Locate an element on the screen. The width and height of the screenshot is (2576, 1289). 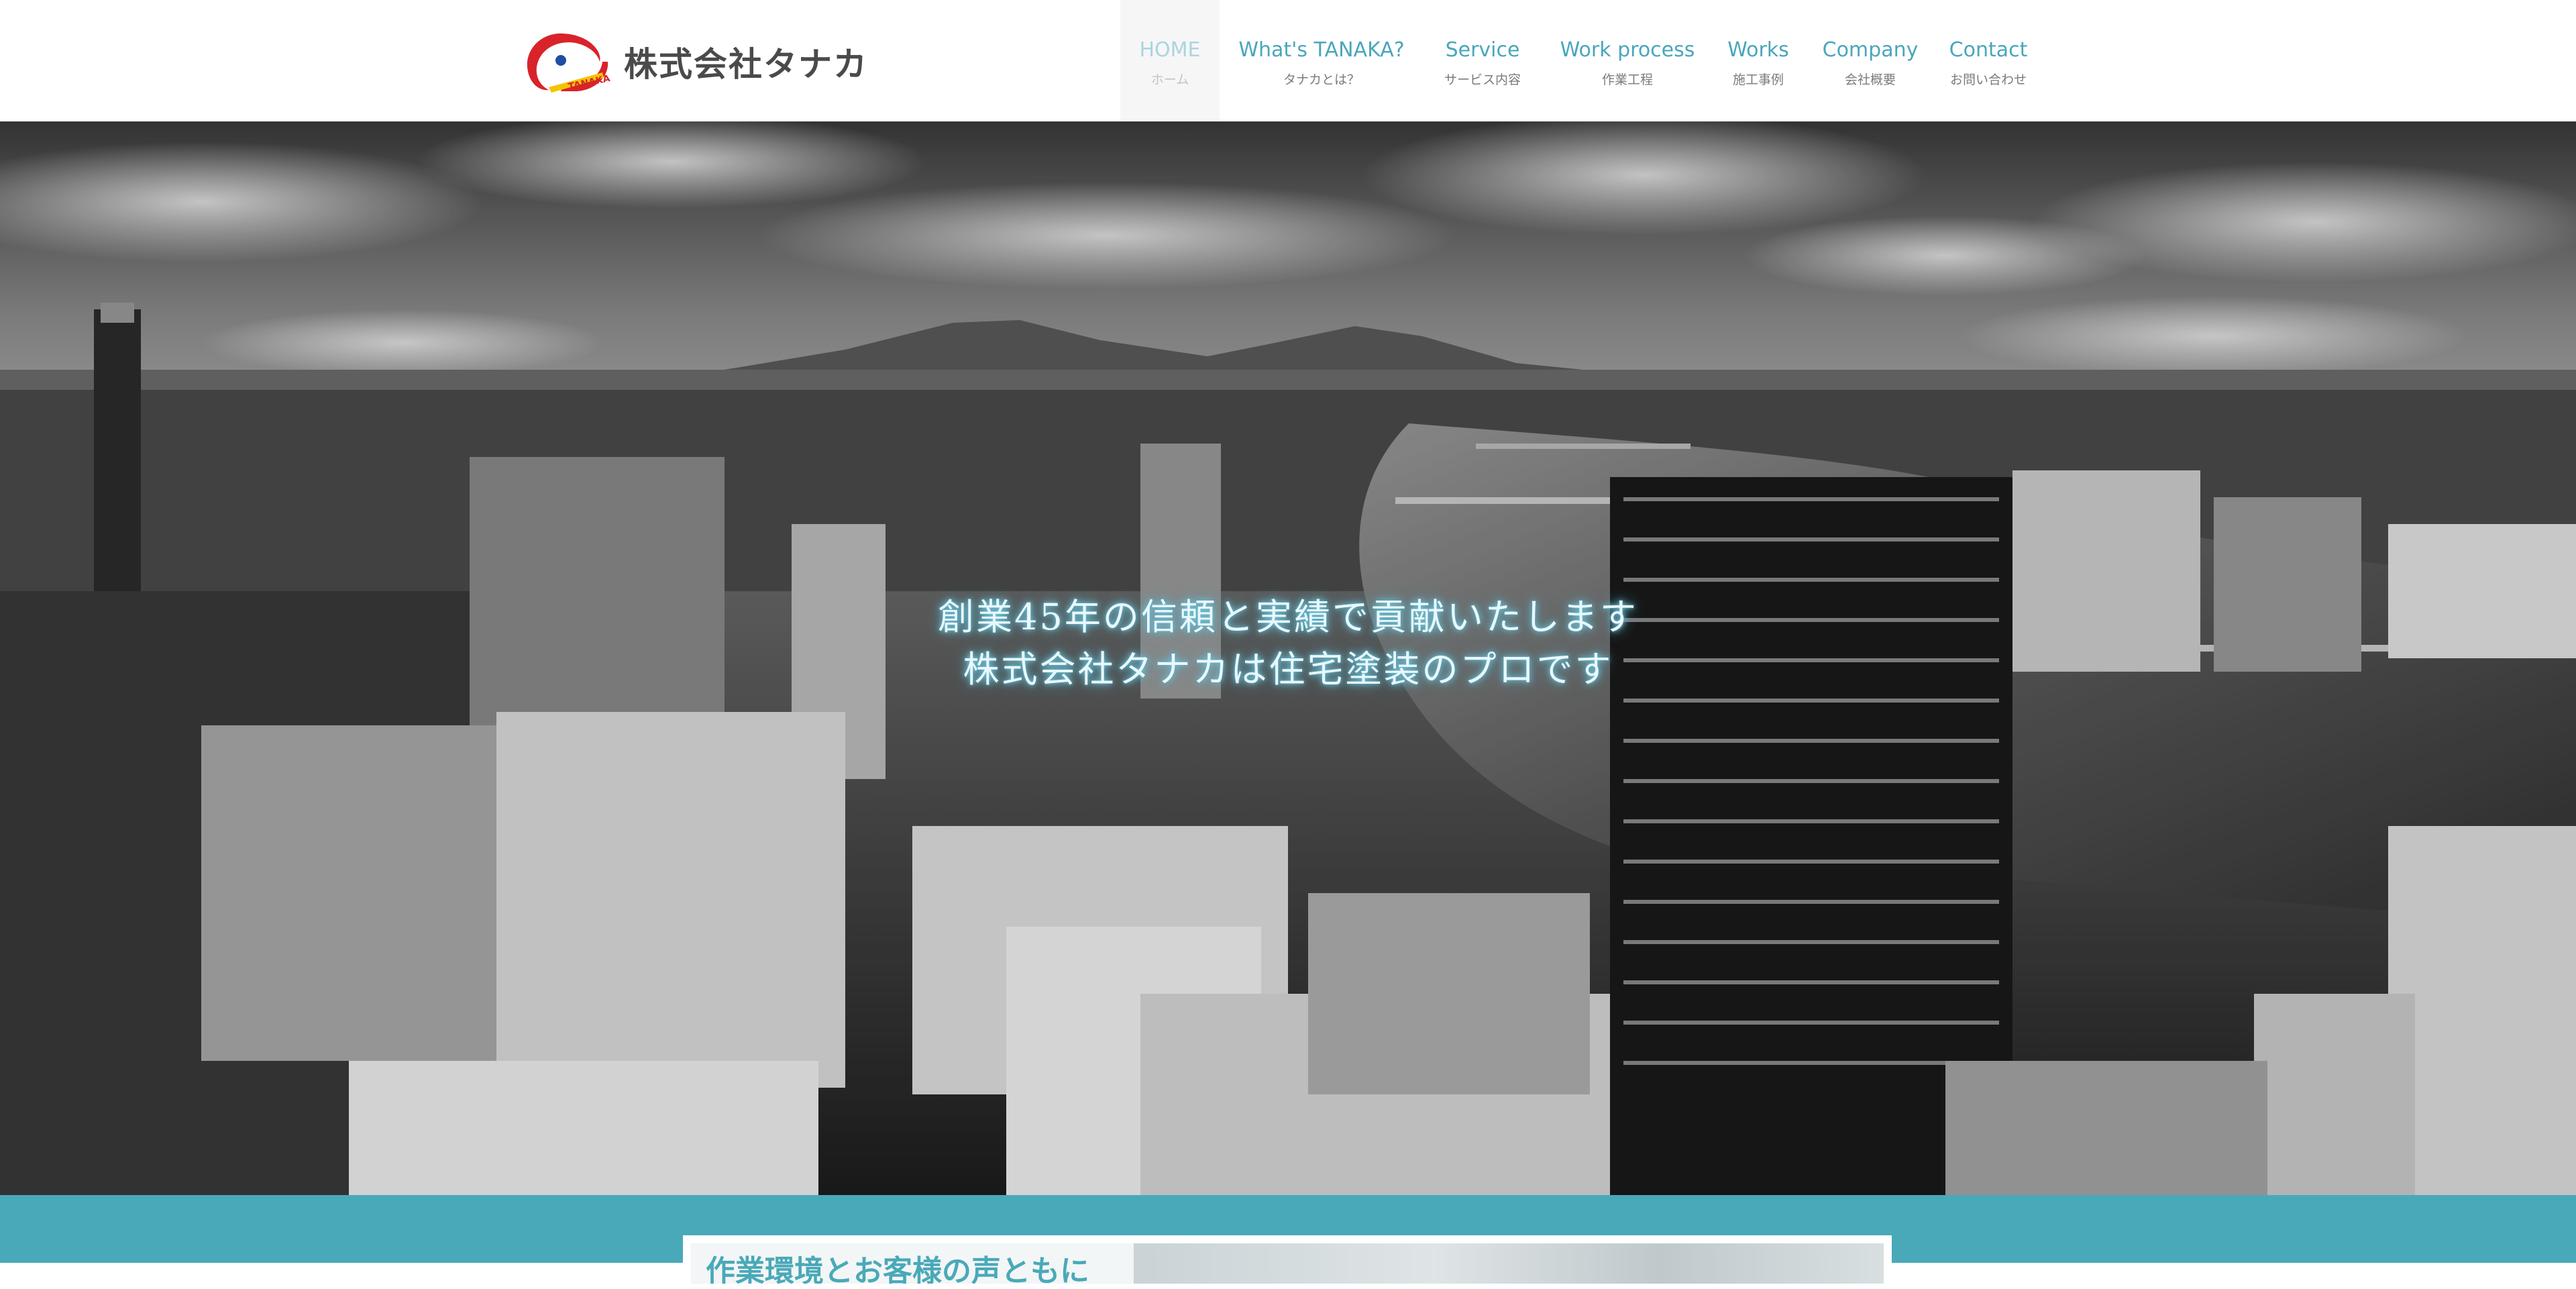
feature-title: 作業環境とお客様の声ともに is located at coordinates (897, 1269).